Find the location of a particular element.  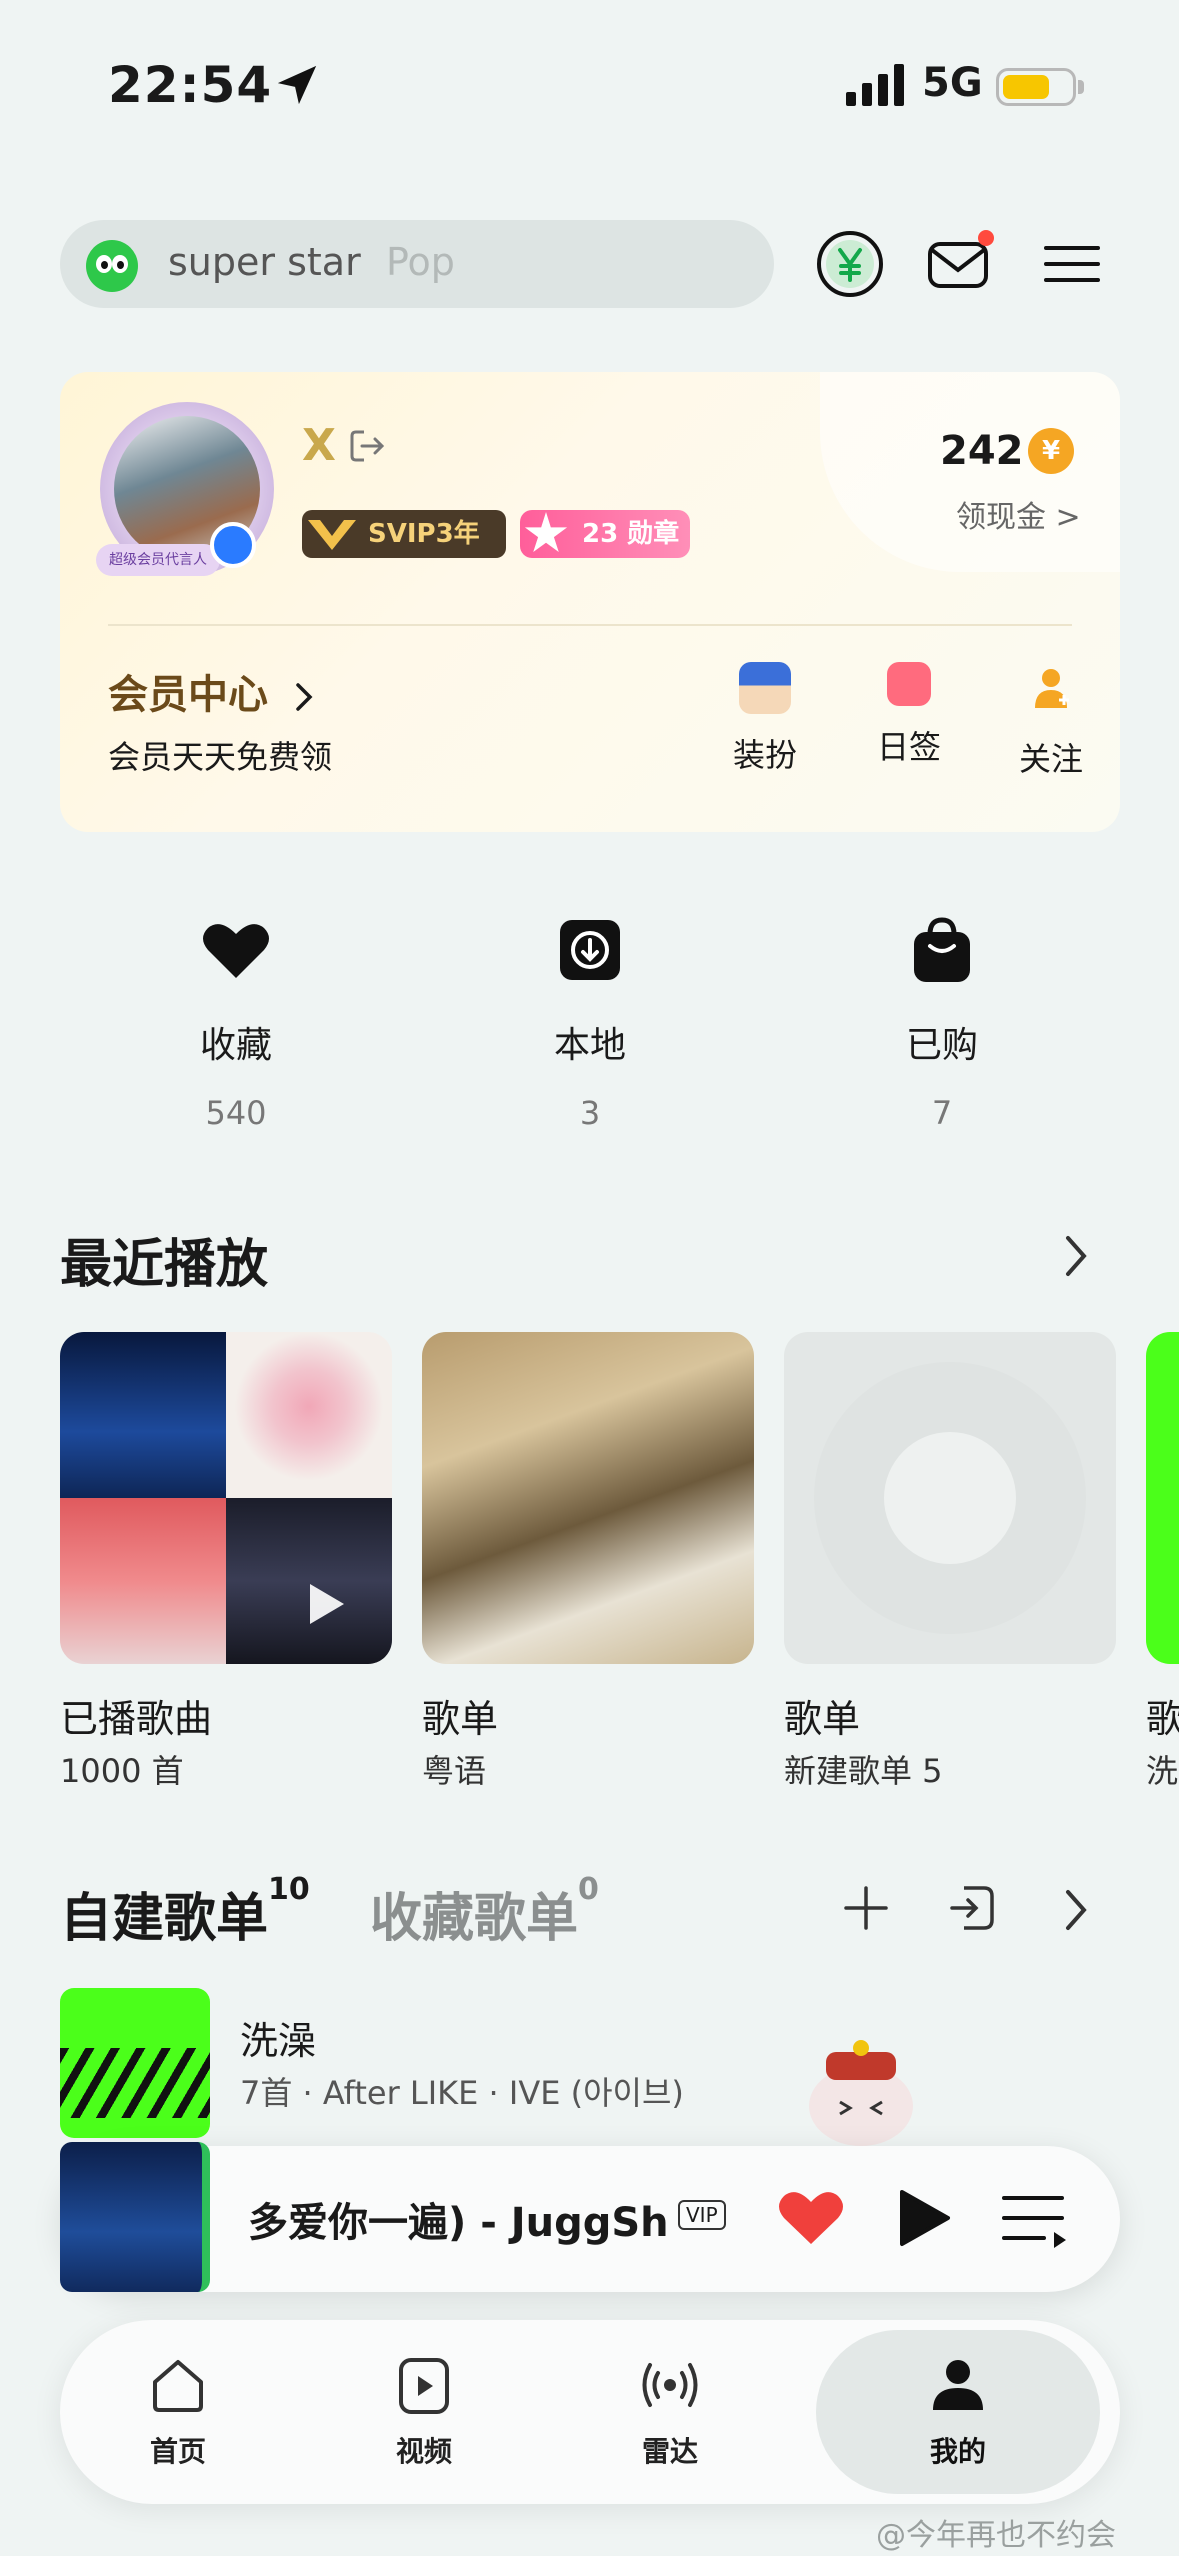

tab-created-count: 10 is located at coordinates (289, 1889).